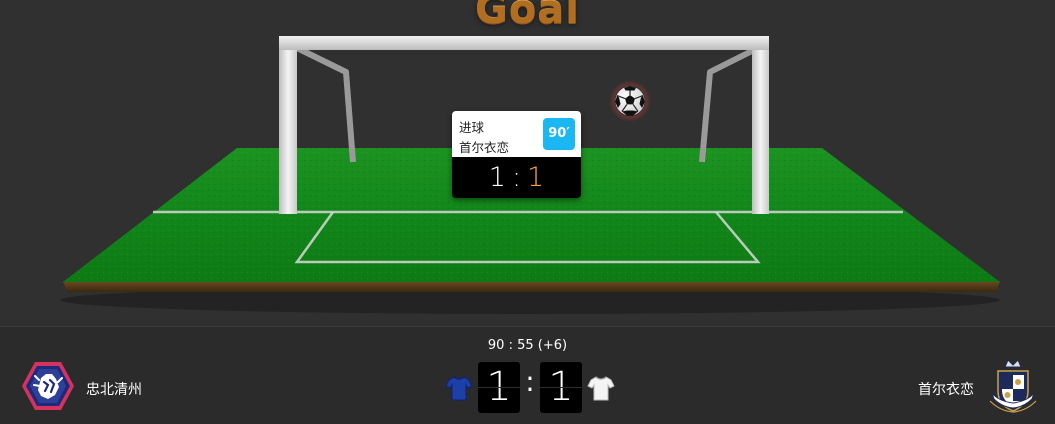 The image size is (1055, 424). Describe the element at coordinates (1013, 386) in the screenshot. I see `away-team-logo` at that location.